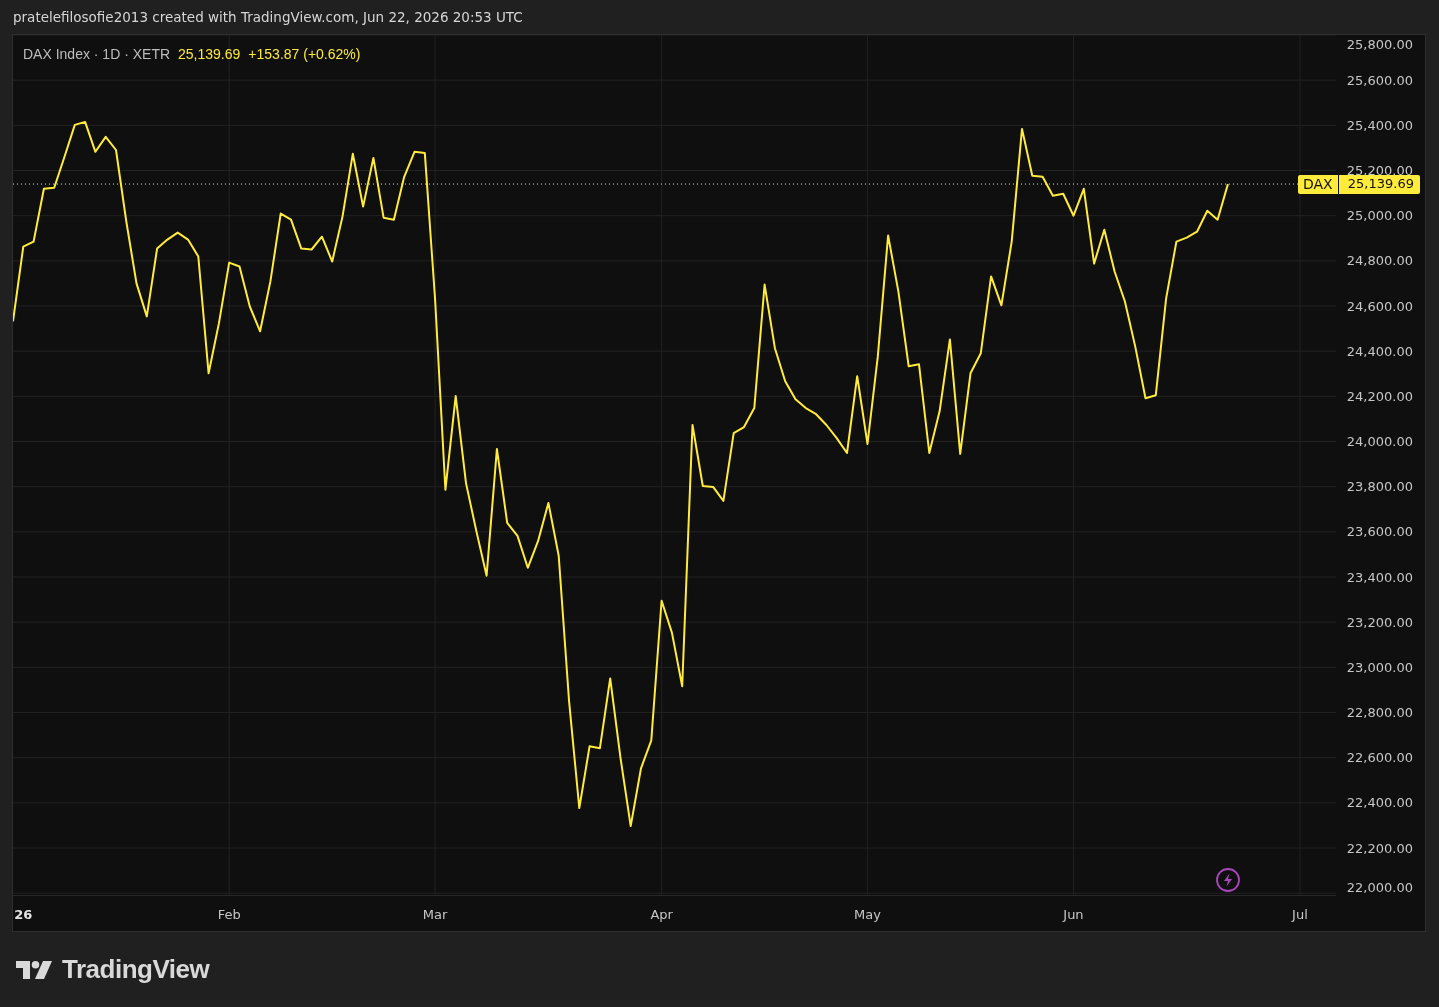 This screenshot has width=1439, height=1007. I want to click on symbol-info: DAX Index · 1D · XETR, so click(97, 54).